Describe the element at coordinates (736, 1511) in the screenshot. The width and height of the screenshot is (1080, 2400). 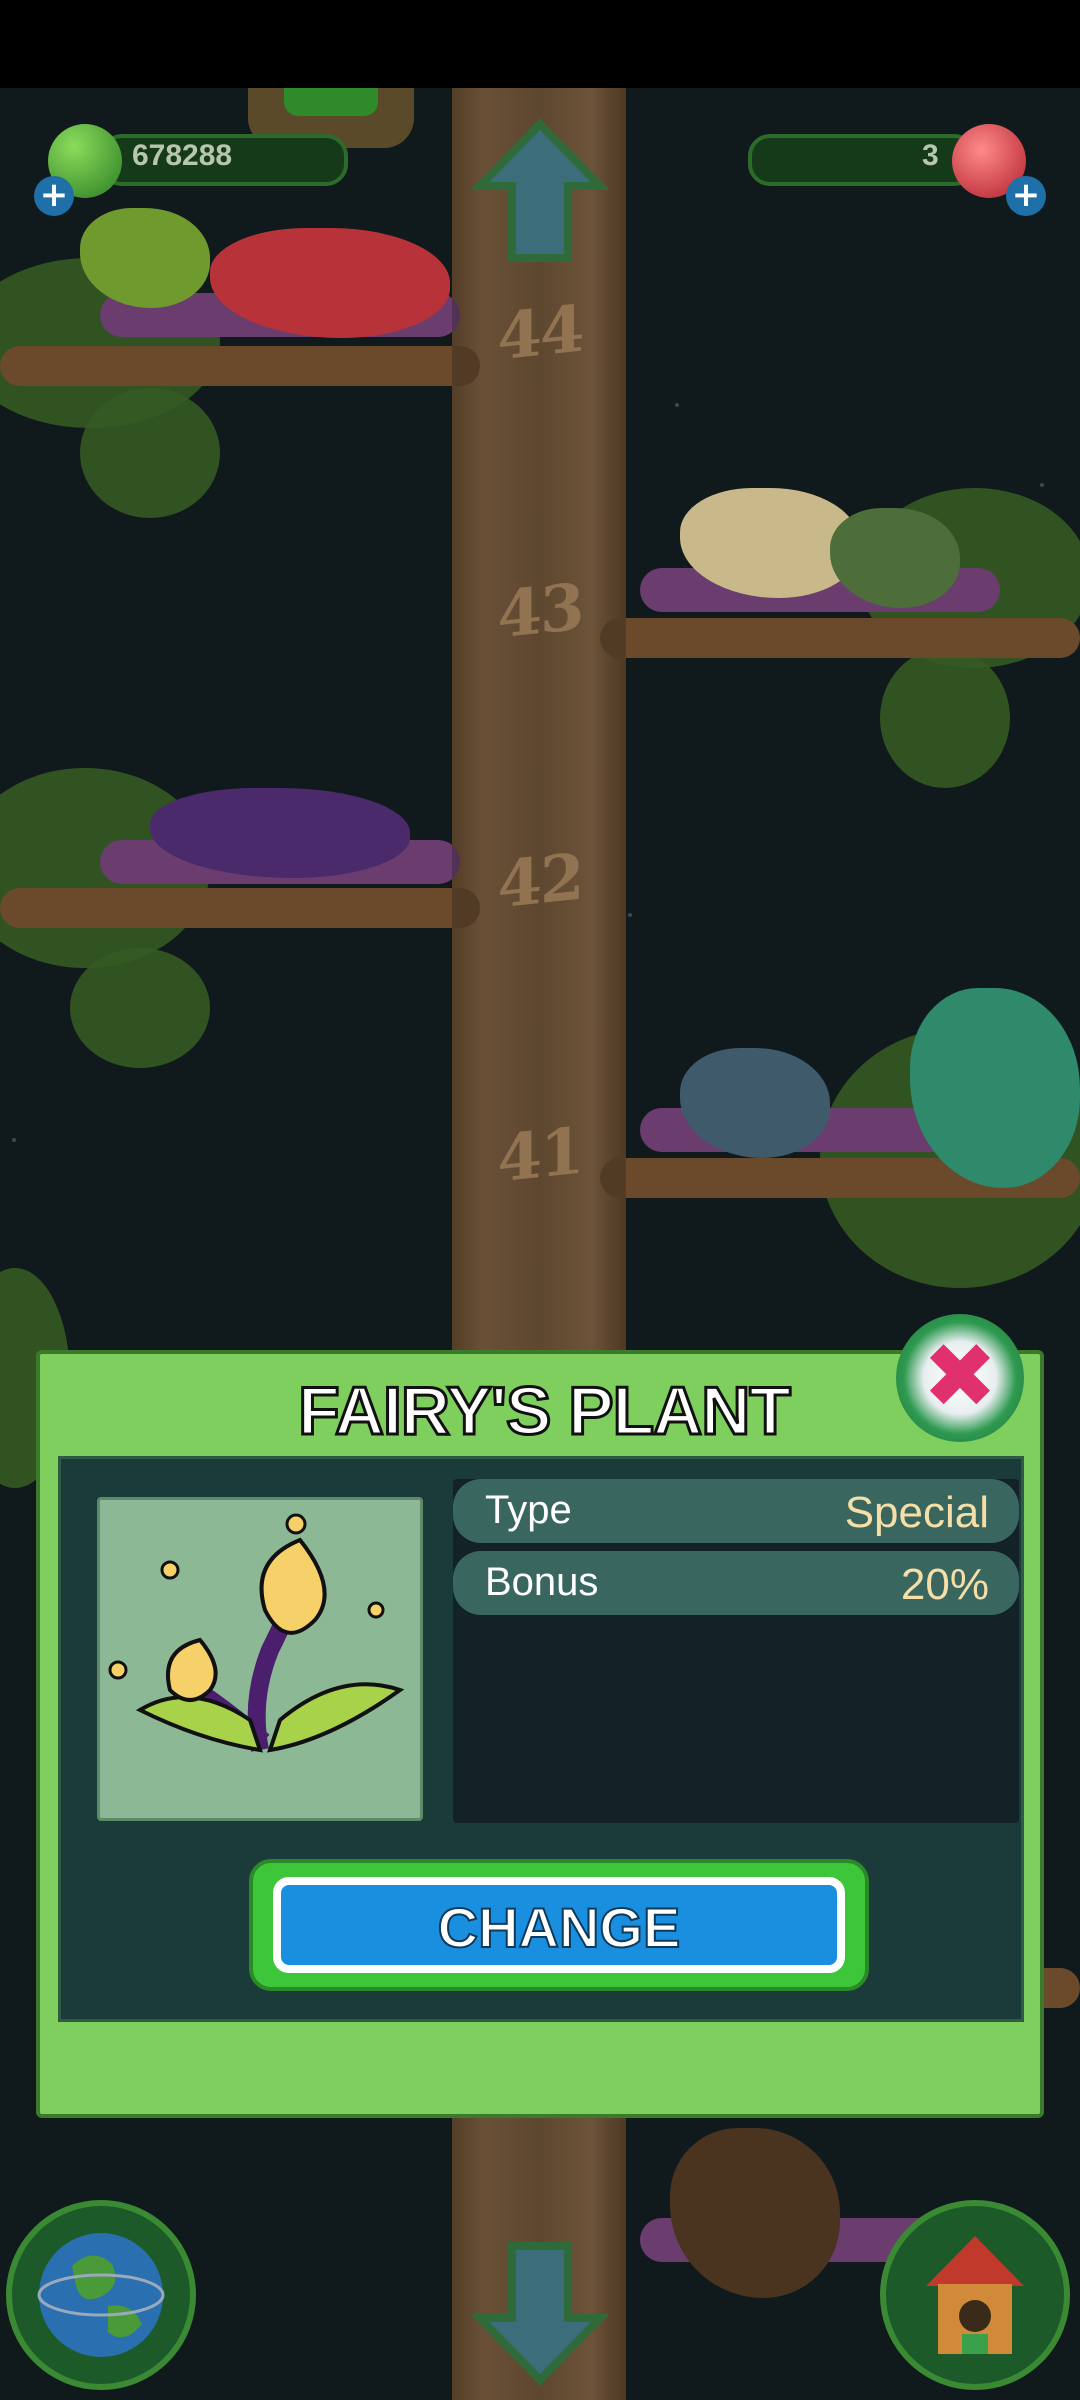
I see `stat-row-type: Type Special` at that location.